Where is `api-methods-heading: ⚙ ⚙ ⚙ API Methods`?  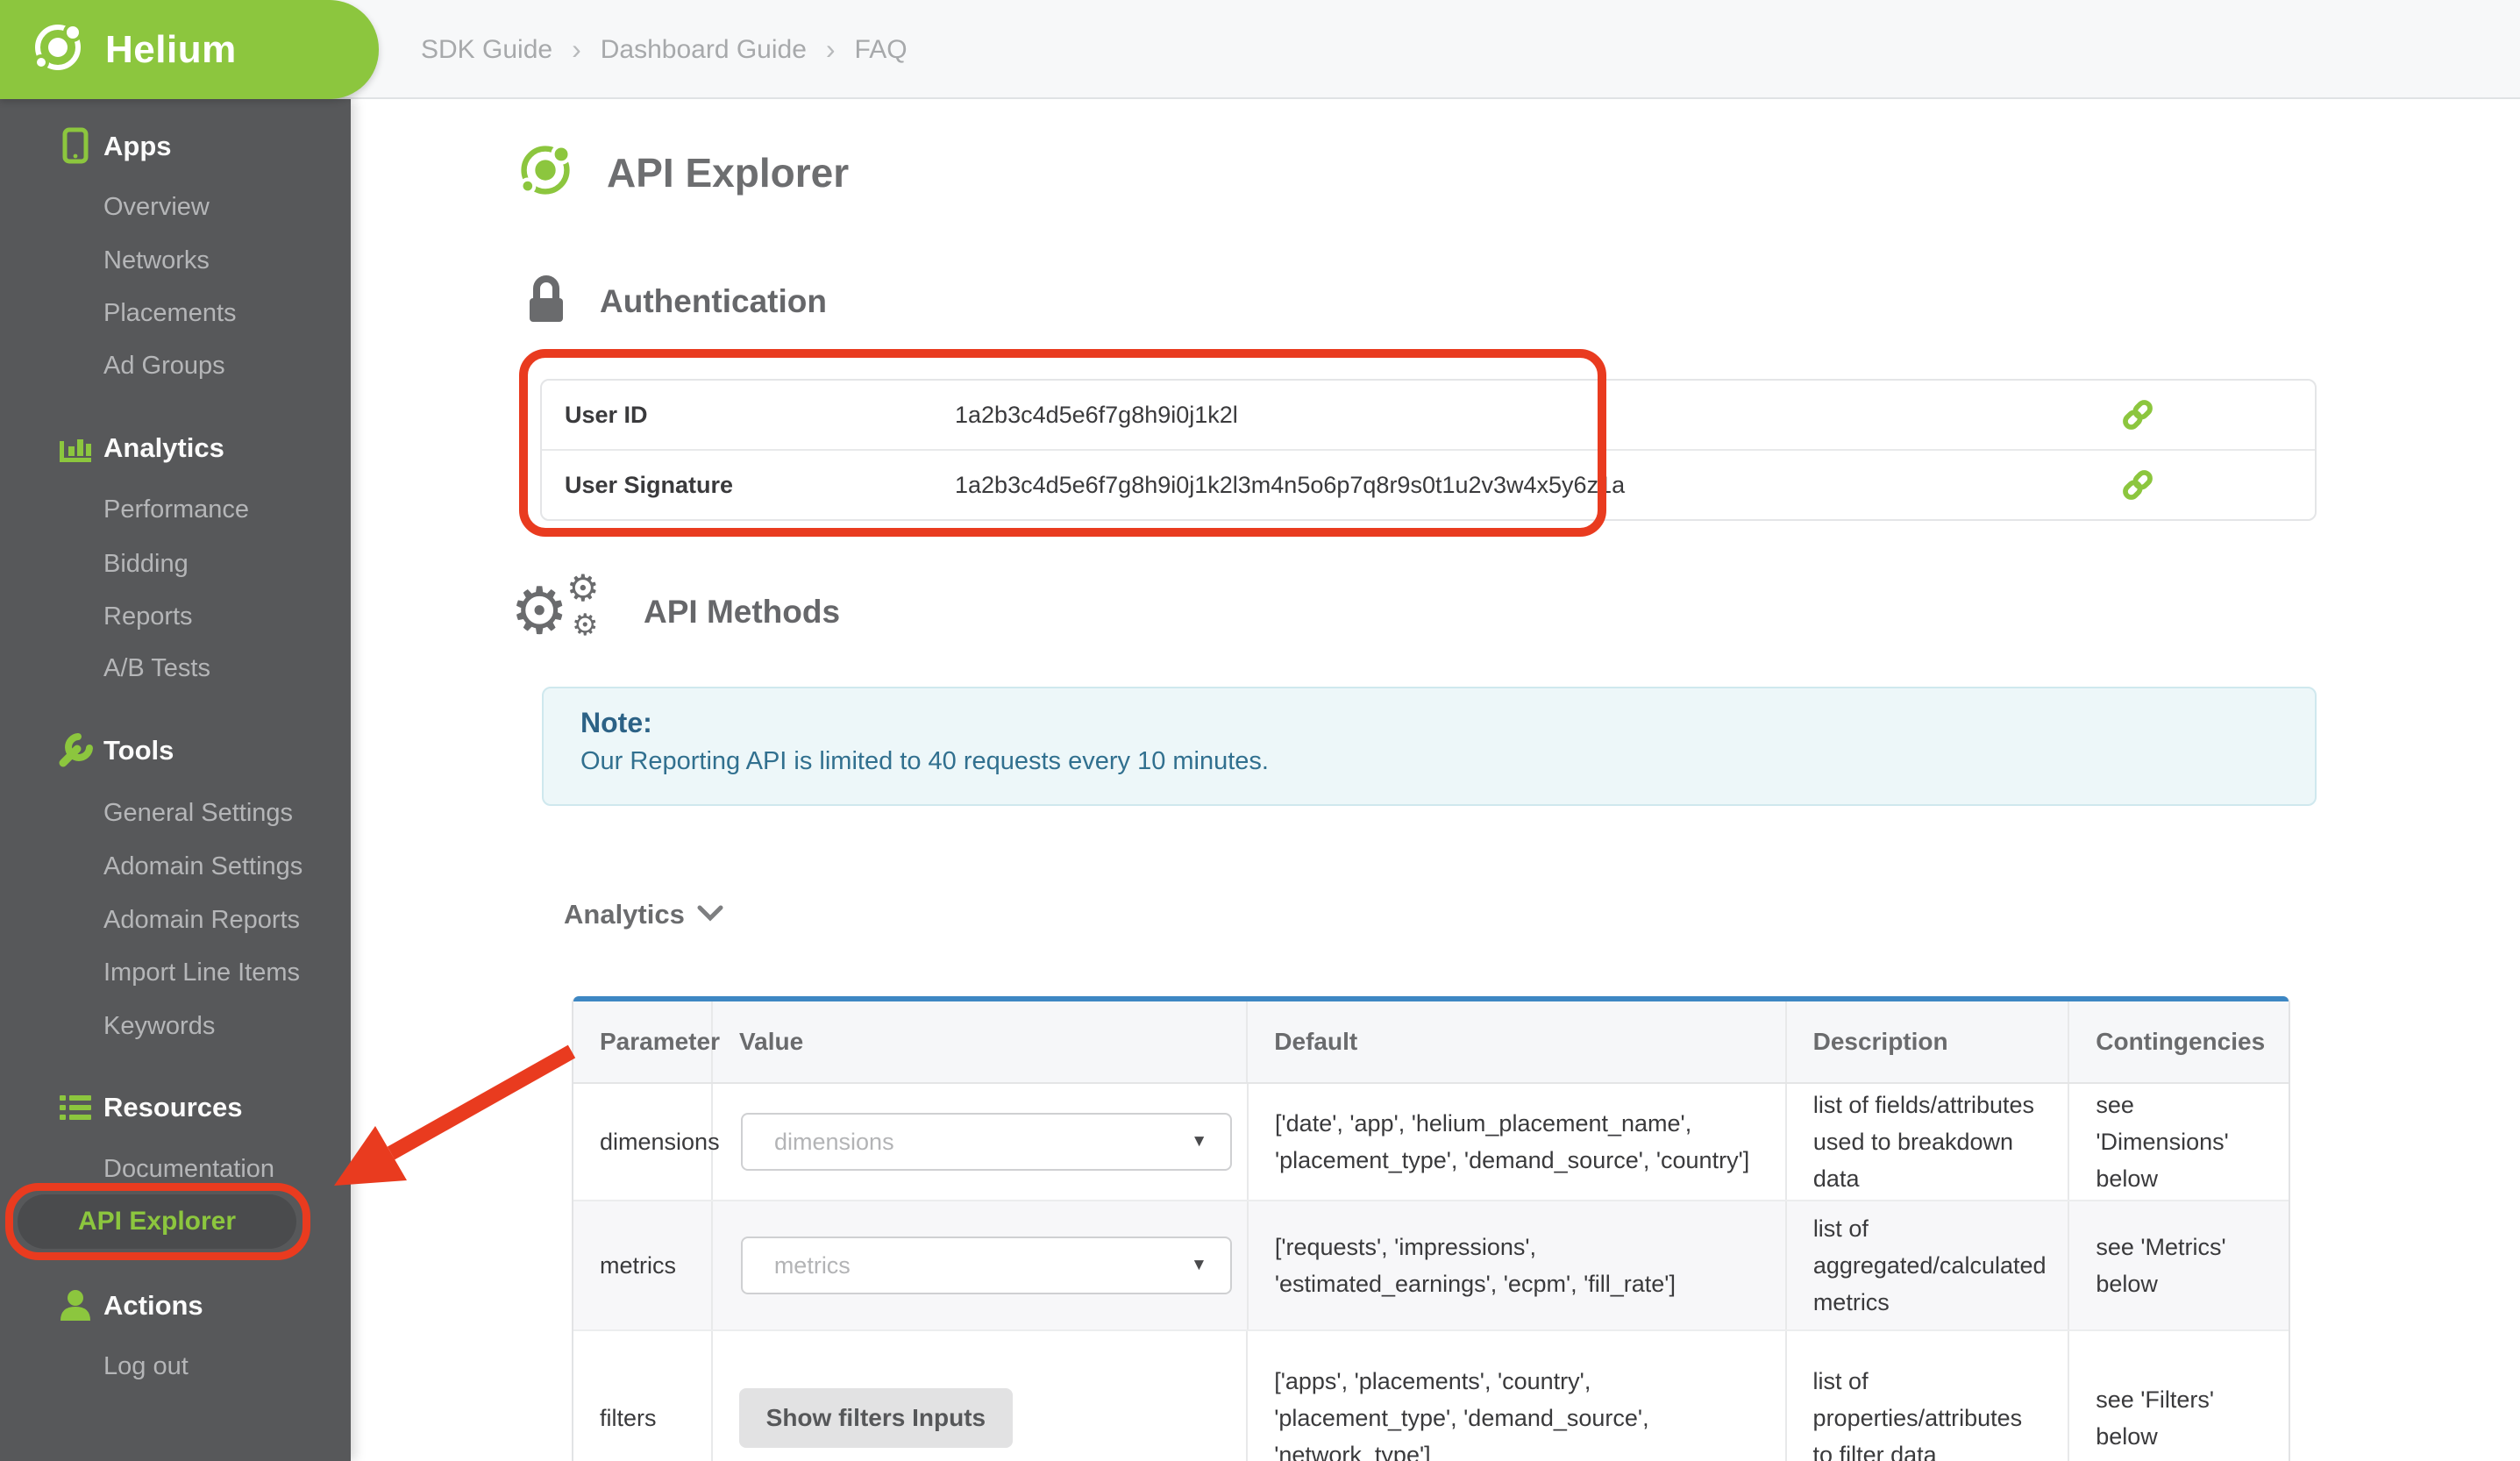
api-methods-heading: ⚙ ⚙ ⚙ API Methods is located at coordinates (675, 609).